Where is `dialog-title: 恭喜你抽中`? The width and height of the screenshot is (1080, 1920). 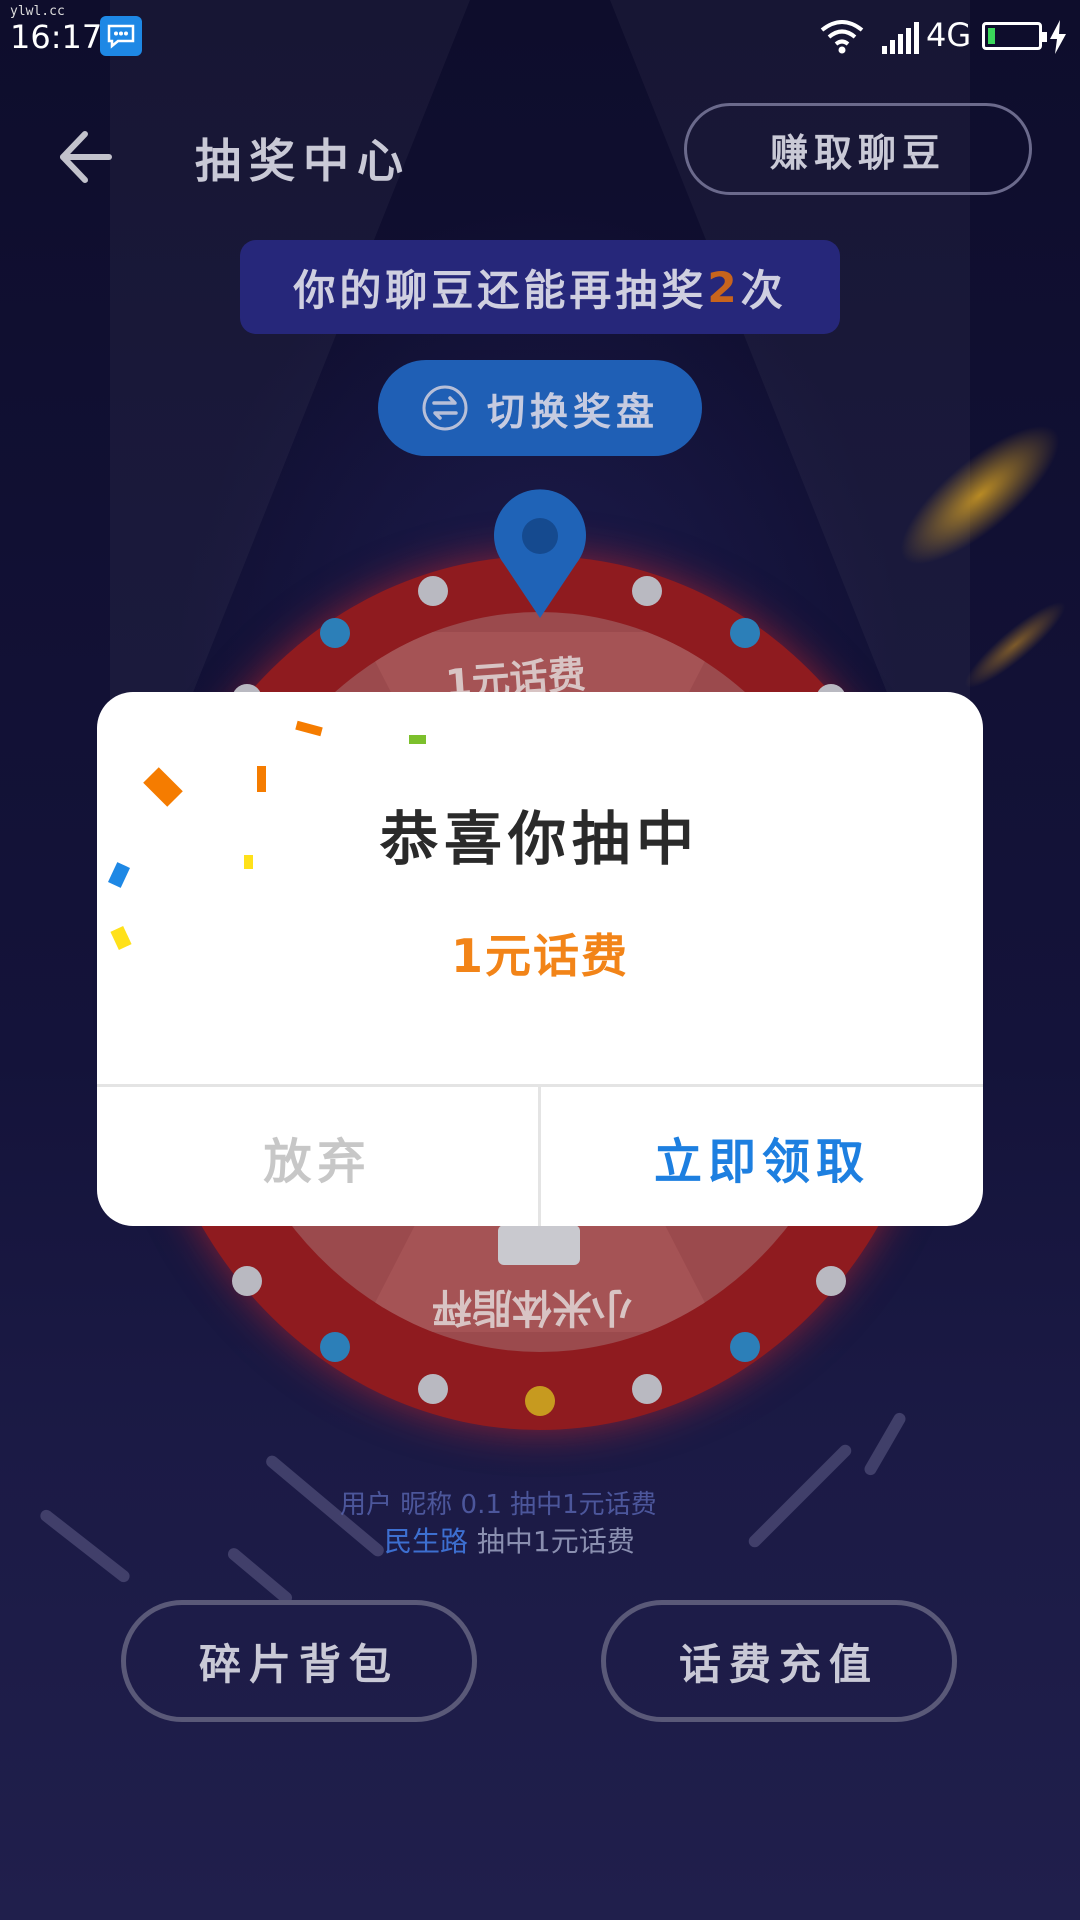 dialog-title: 恭喜你抽中 is located at coordinates (539, 839).